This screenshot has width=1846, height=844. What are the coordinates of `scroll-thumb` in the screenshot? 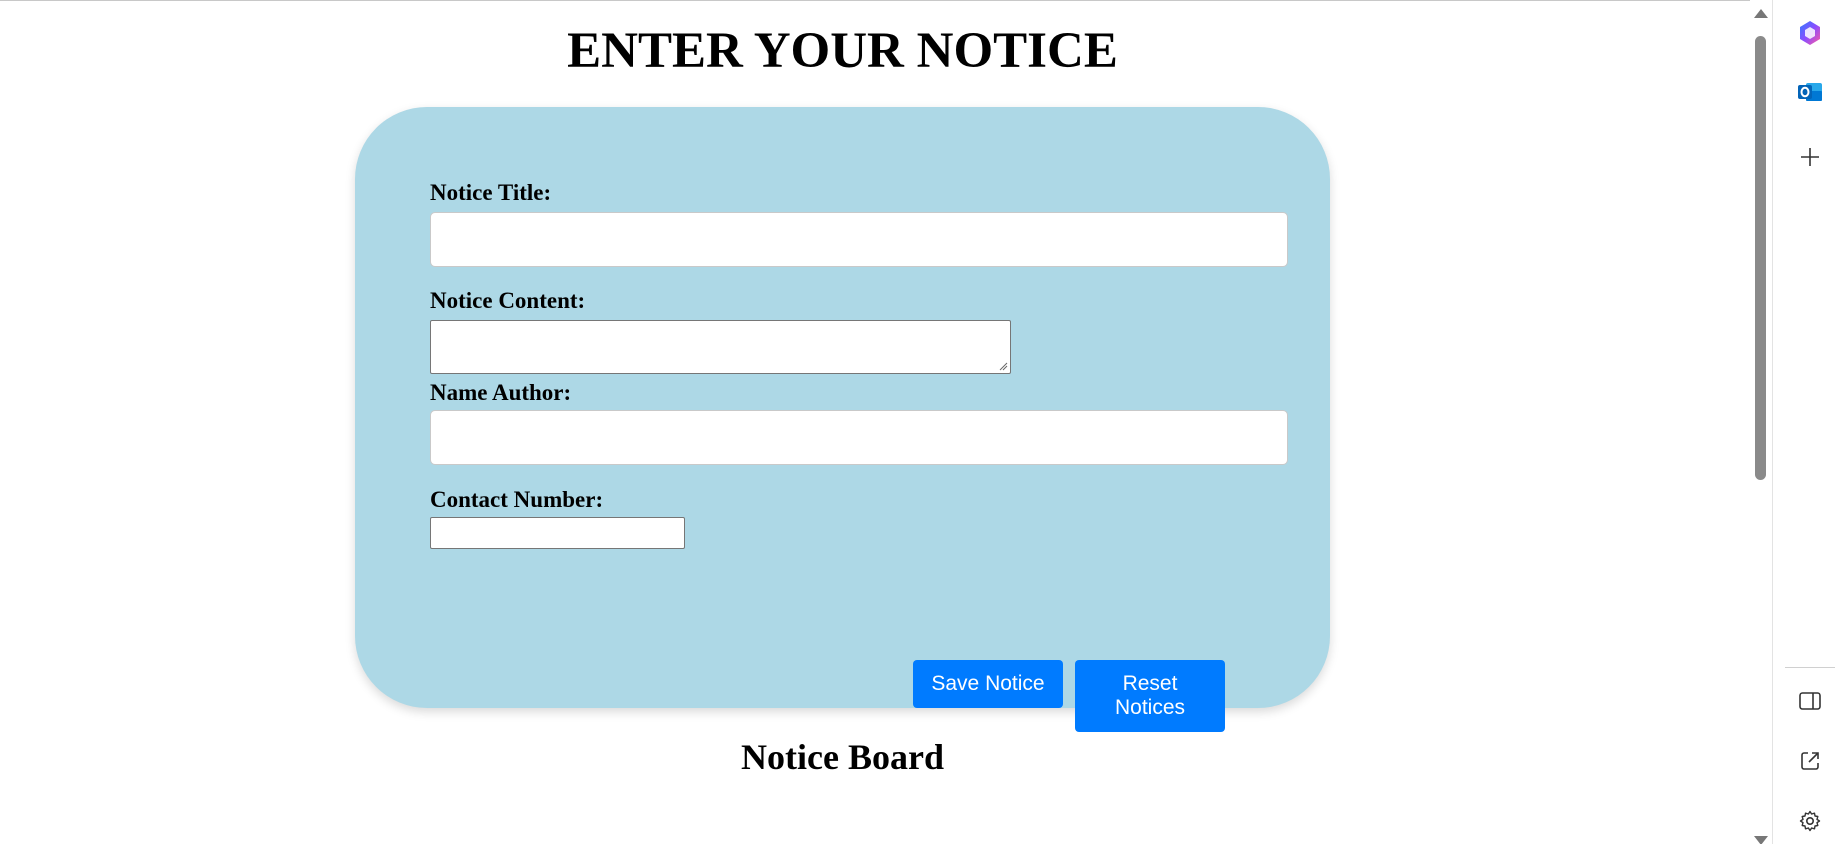 It's located at (1760, 258).